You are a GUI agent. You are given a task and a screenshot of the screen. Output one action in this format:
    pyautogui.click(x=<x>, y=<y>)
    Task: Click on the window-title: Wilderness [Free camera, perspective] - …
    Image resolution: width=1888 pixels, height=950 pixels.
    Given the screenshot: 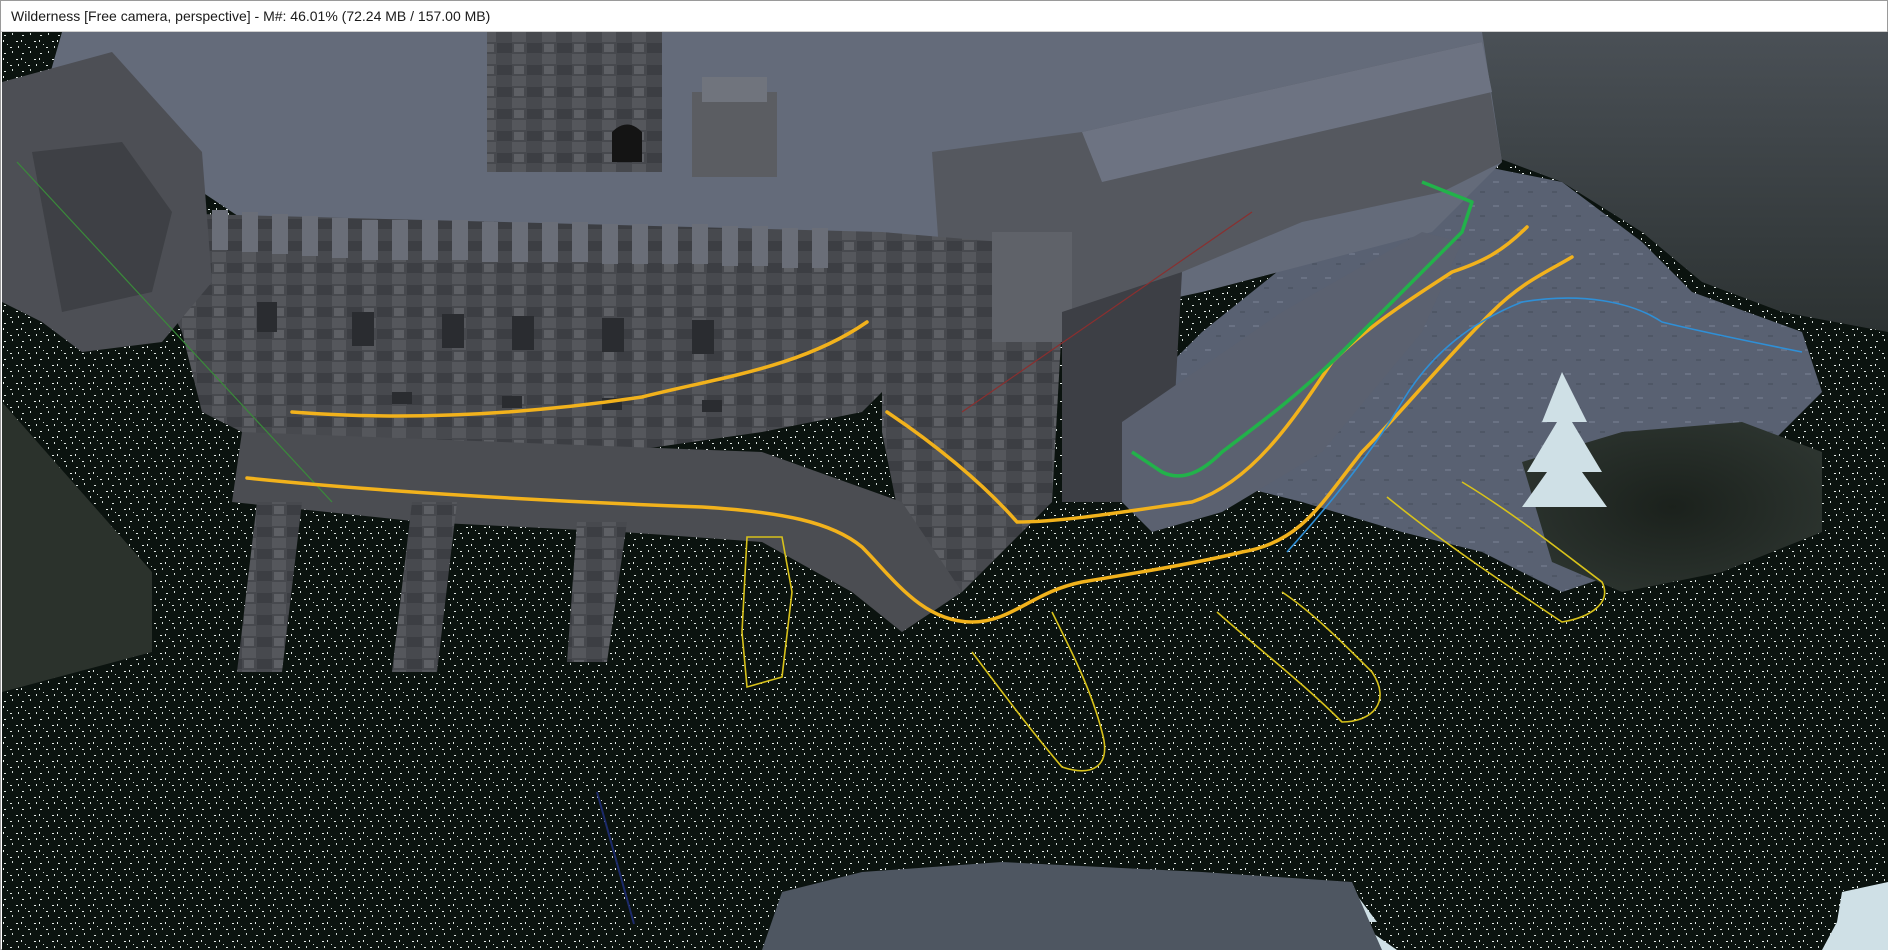 What is the action you would take?
    pyautogui.click(x=251, y=16)
    